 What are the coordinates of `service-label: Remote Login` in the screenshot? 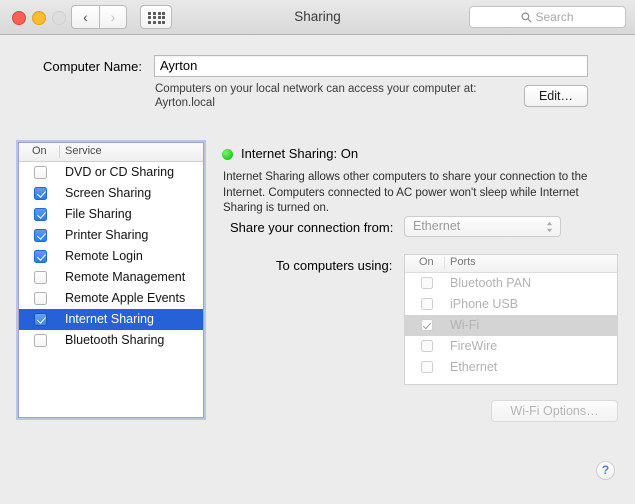 It's located at (104, 256).